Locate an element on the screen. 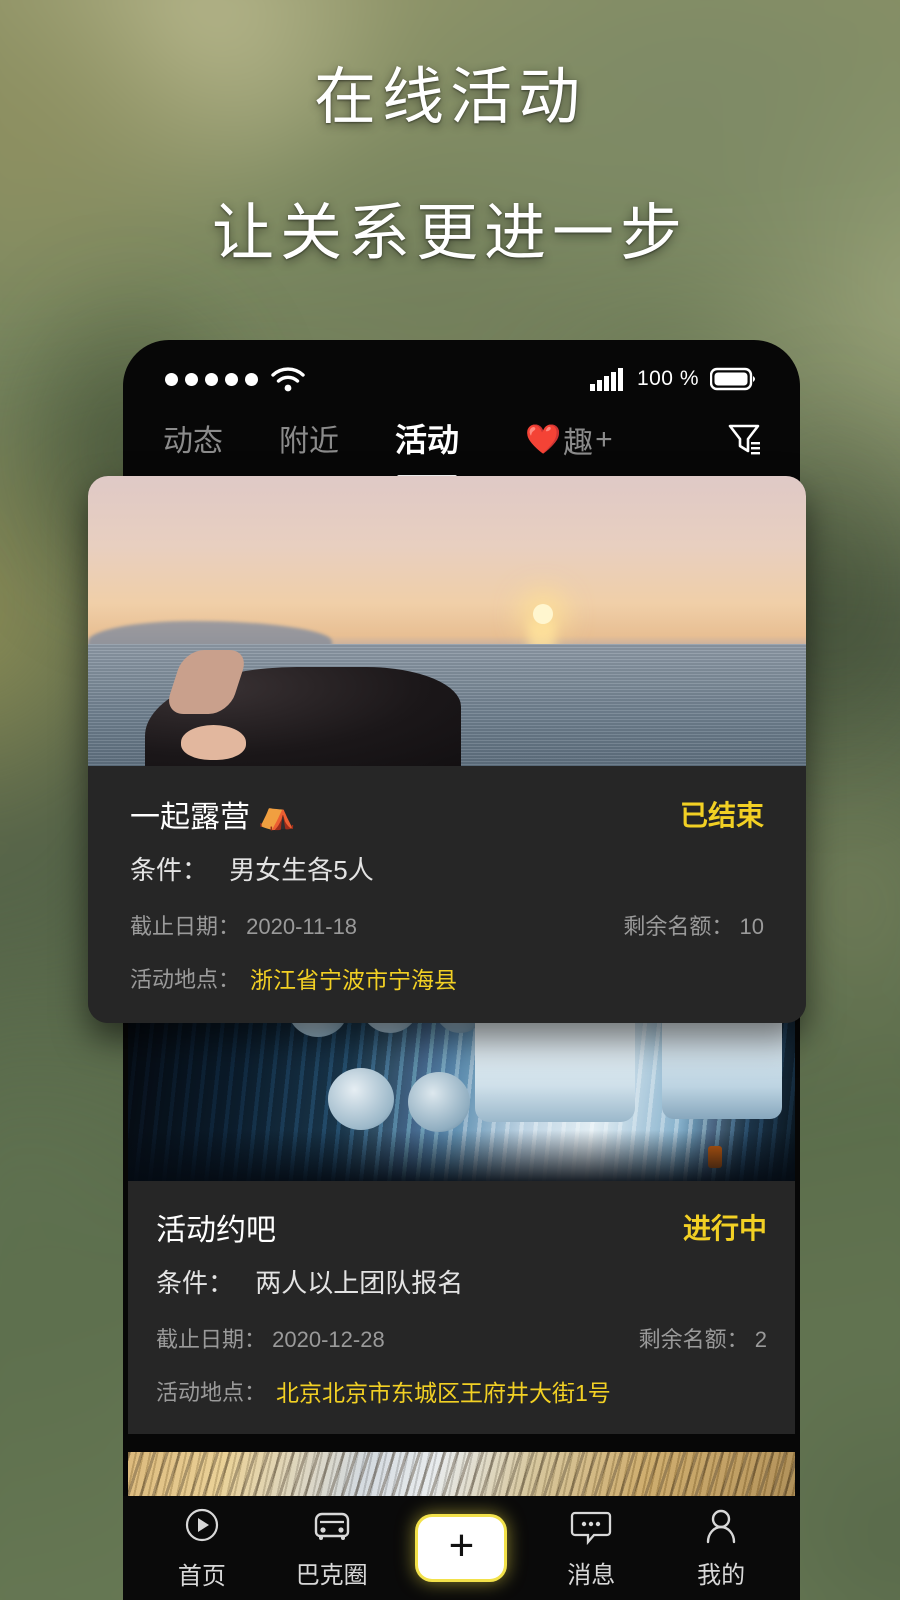  deadline-value: 2020-12-28 is located at coordinates (328, 1339).